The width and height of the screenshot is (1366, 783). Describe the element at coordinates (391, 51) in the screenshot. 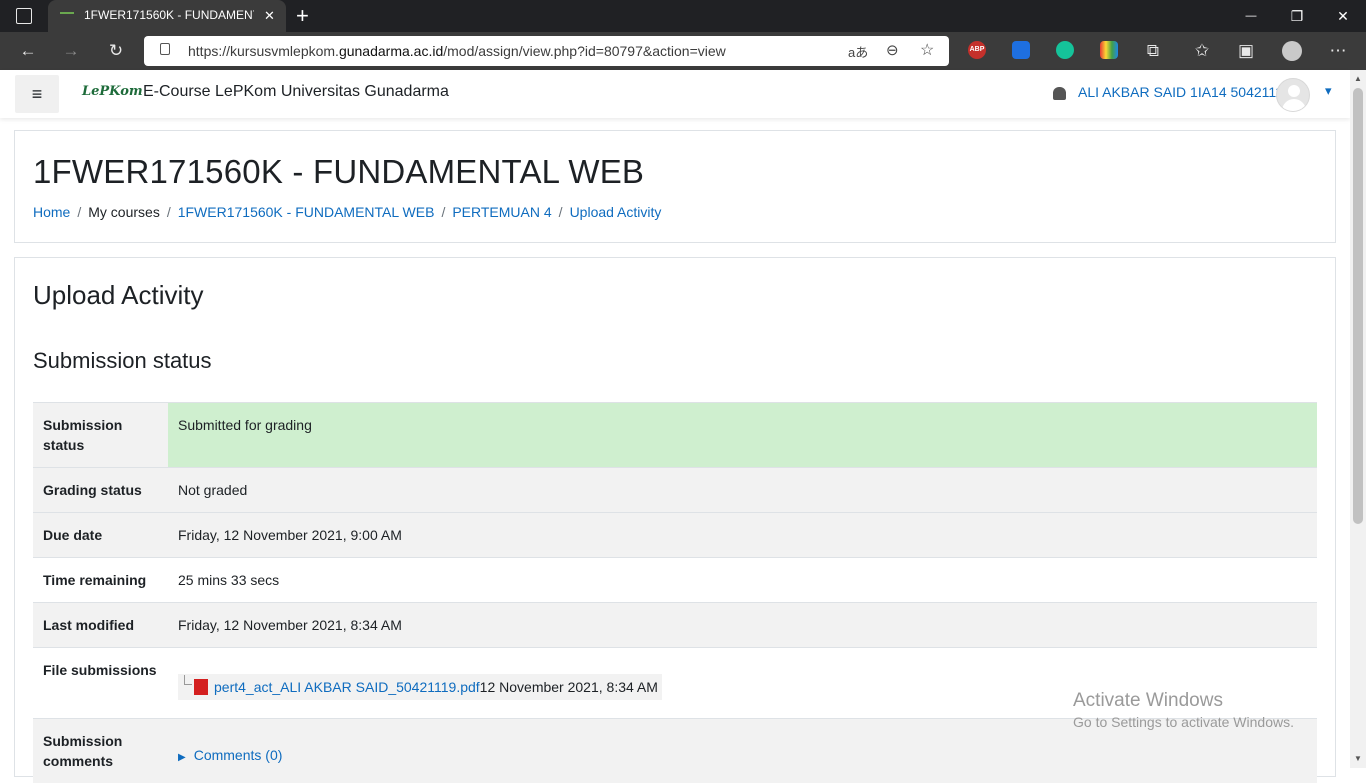

I see `url-domain: gunadarma.ac.id` at that location.